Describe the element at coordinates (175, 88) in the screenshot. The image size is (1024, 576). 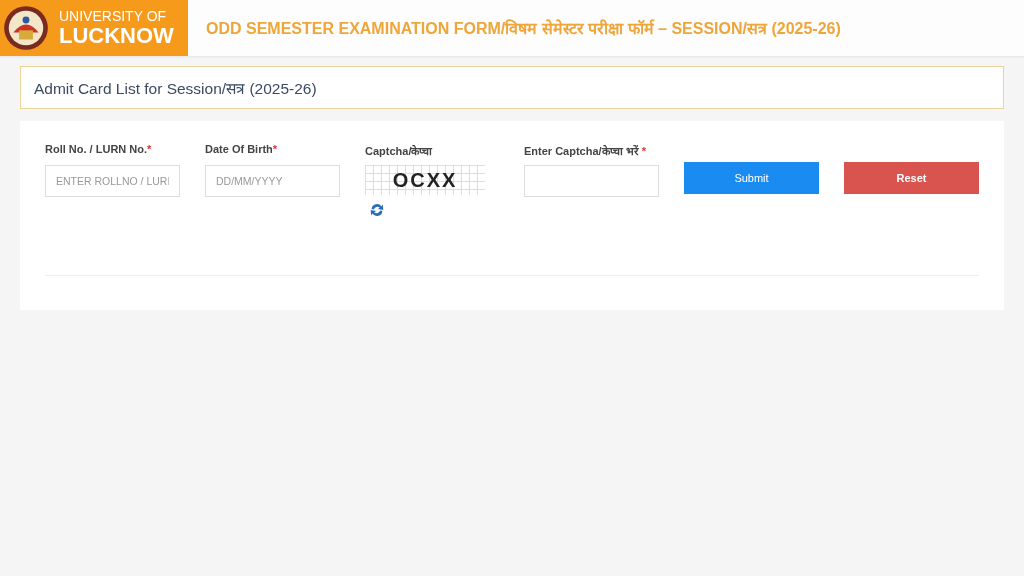
I see `section-title: Admit Card List for Session/सत्र (2025-26)` at that location.